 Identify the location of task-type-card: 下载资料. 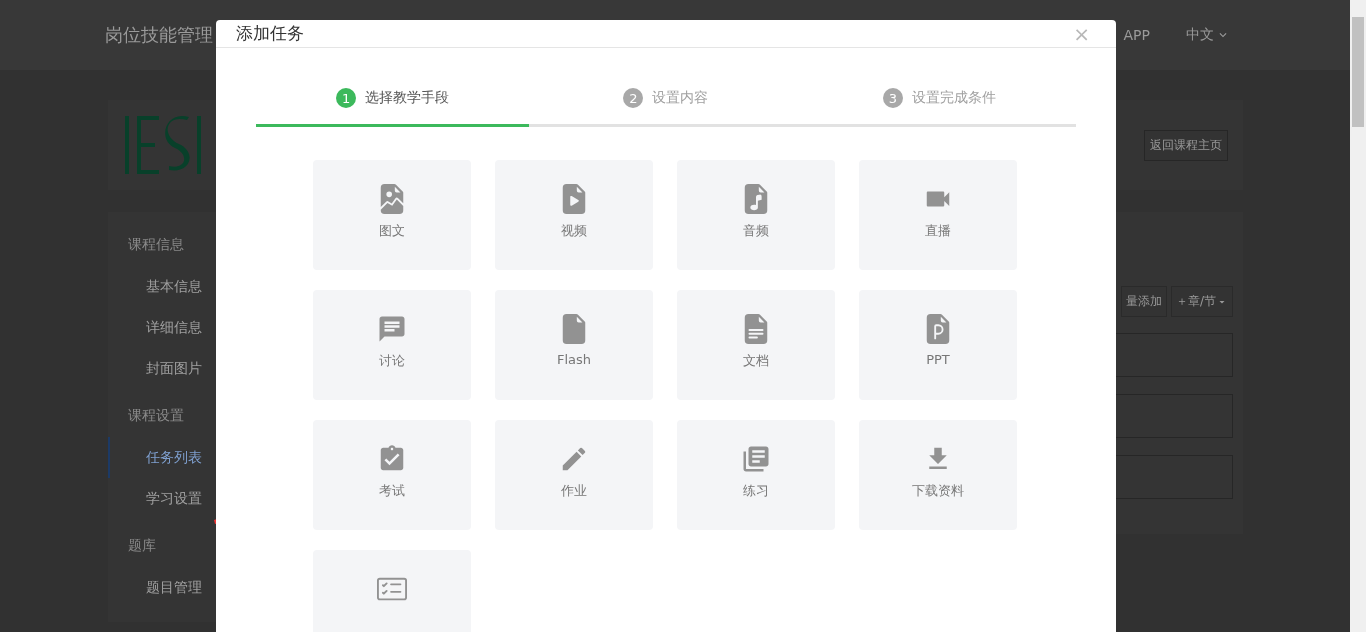
(938, 475).